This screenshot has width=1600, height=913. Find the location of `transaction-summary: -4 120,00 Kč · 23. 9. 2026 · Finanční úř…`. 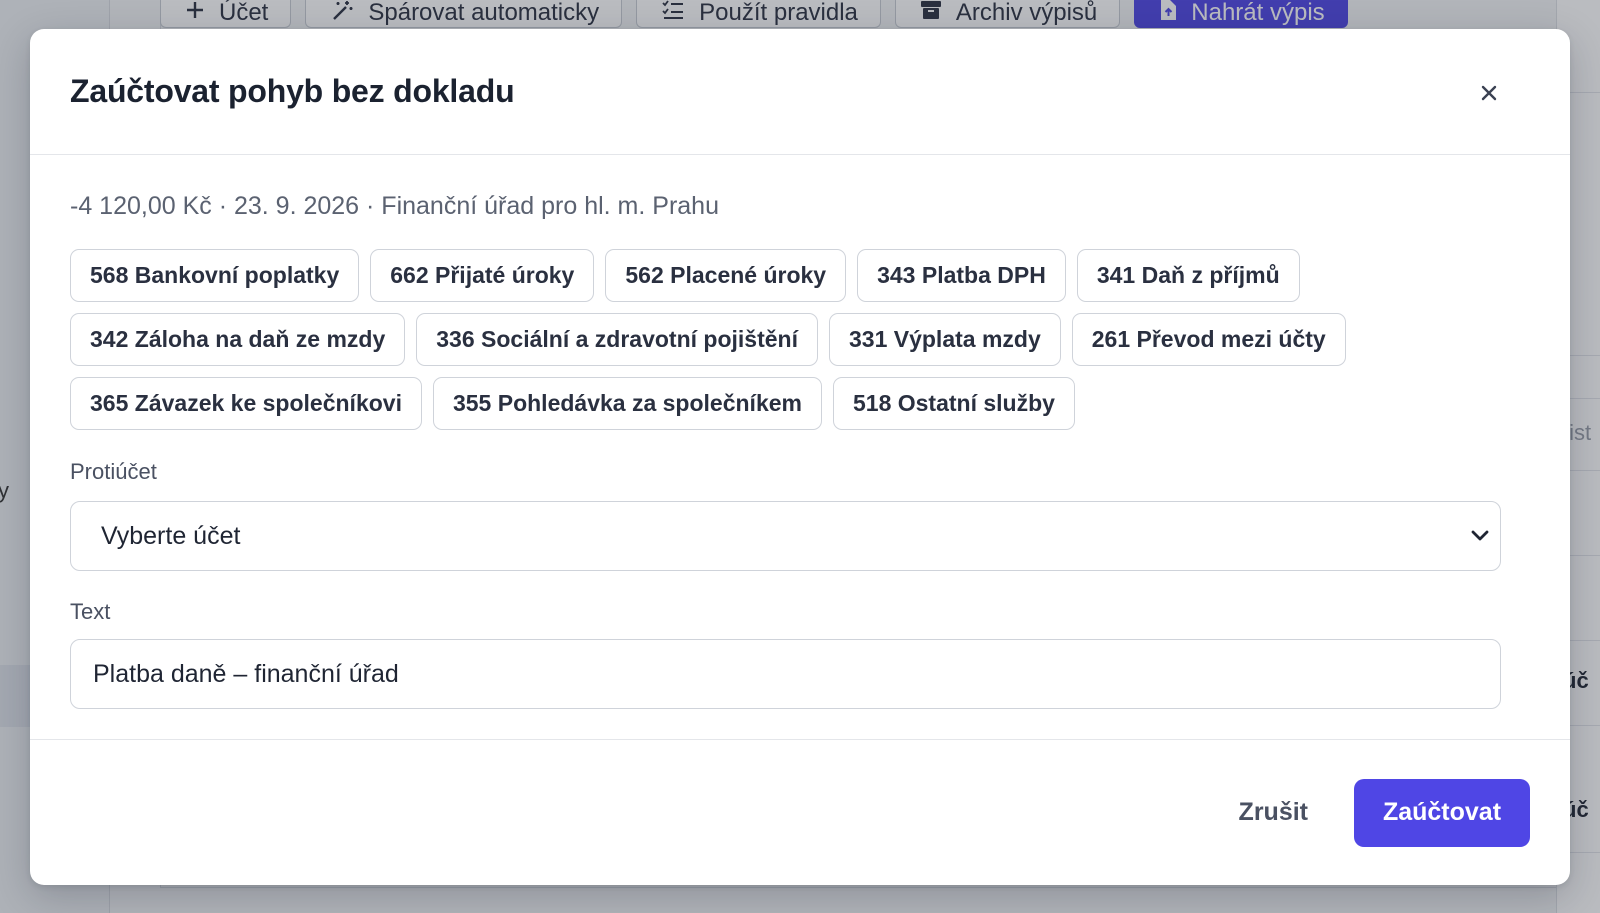

transaction-summary: -4 120,00 Kč · 23. 9. 2026 · Finanční úř… is located at coordinates (394, 206).